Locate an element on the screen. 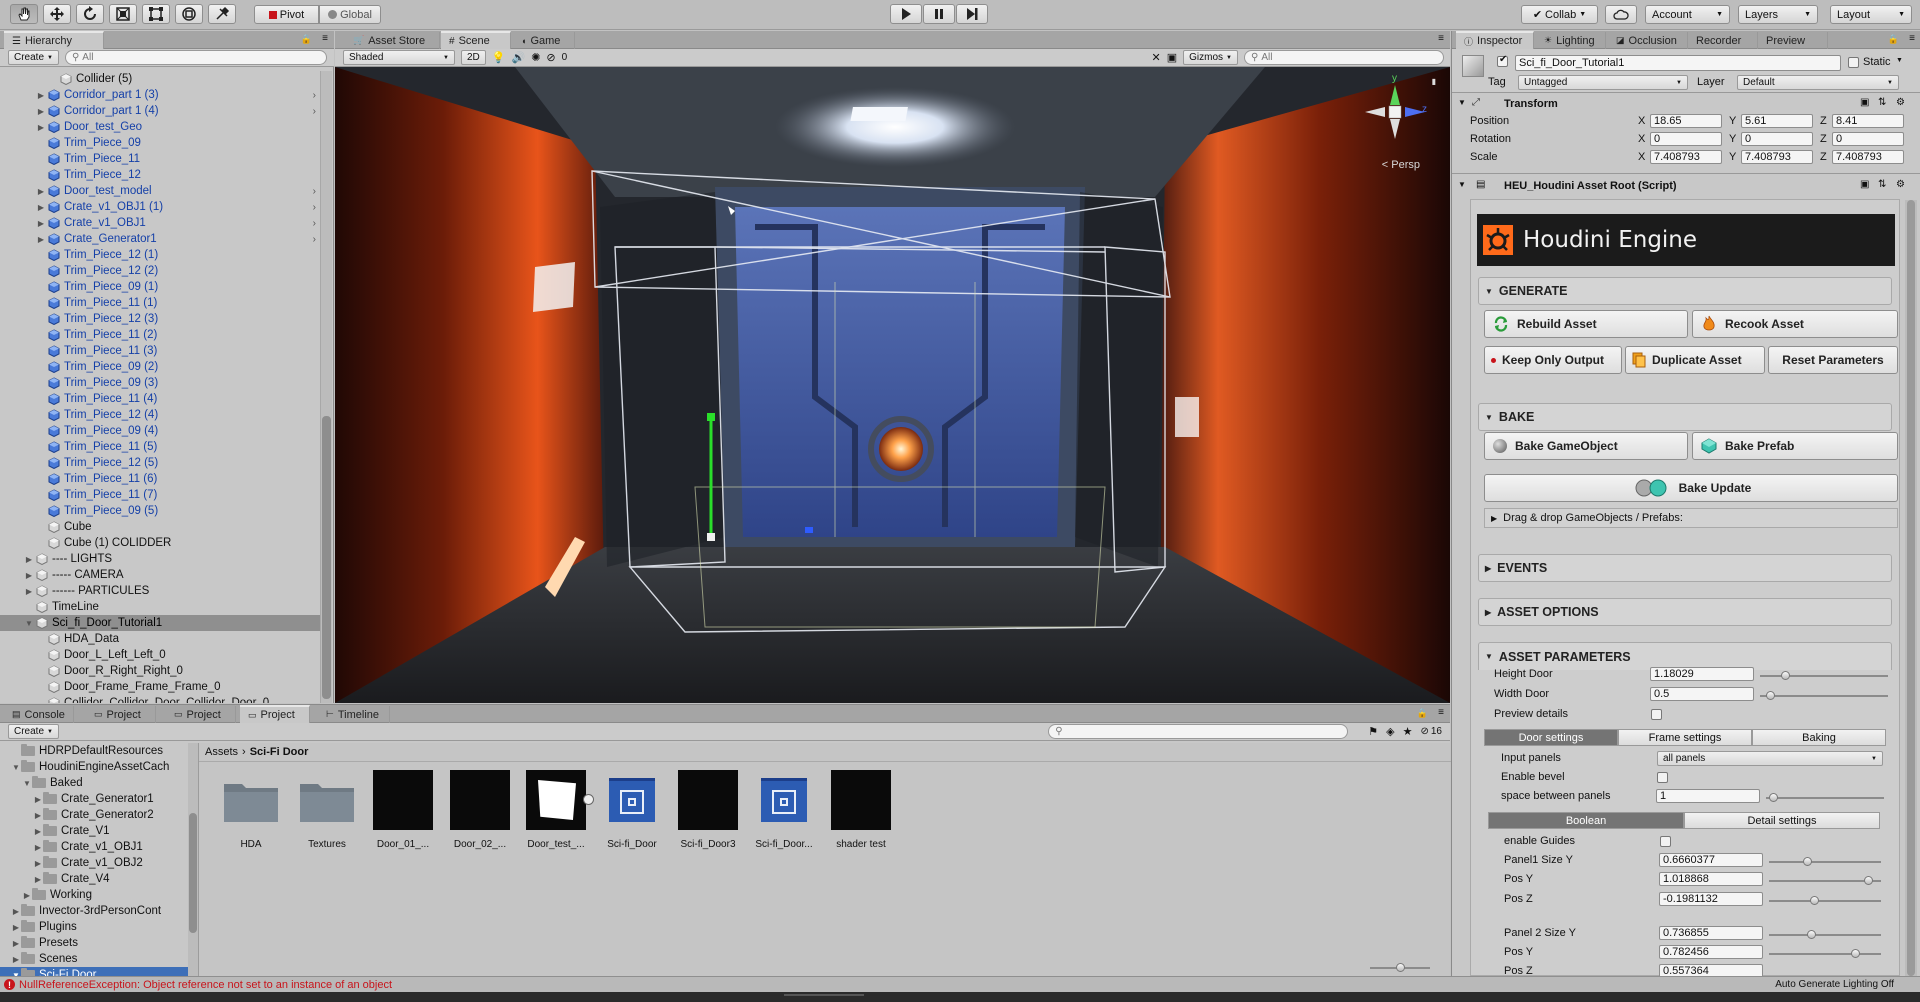 This screenshot has width=1920, height=1002. hierarchy-row: ▶ Crate_v1_OBJ1 › is located at coordinates (160, 223).